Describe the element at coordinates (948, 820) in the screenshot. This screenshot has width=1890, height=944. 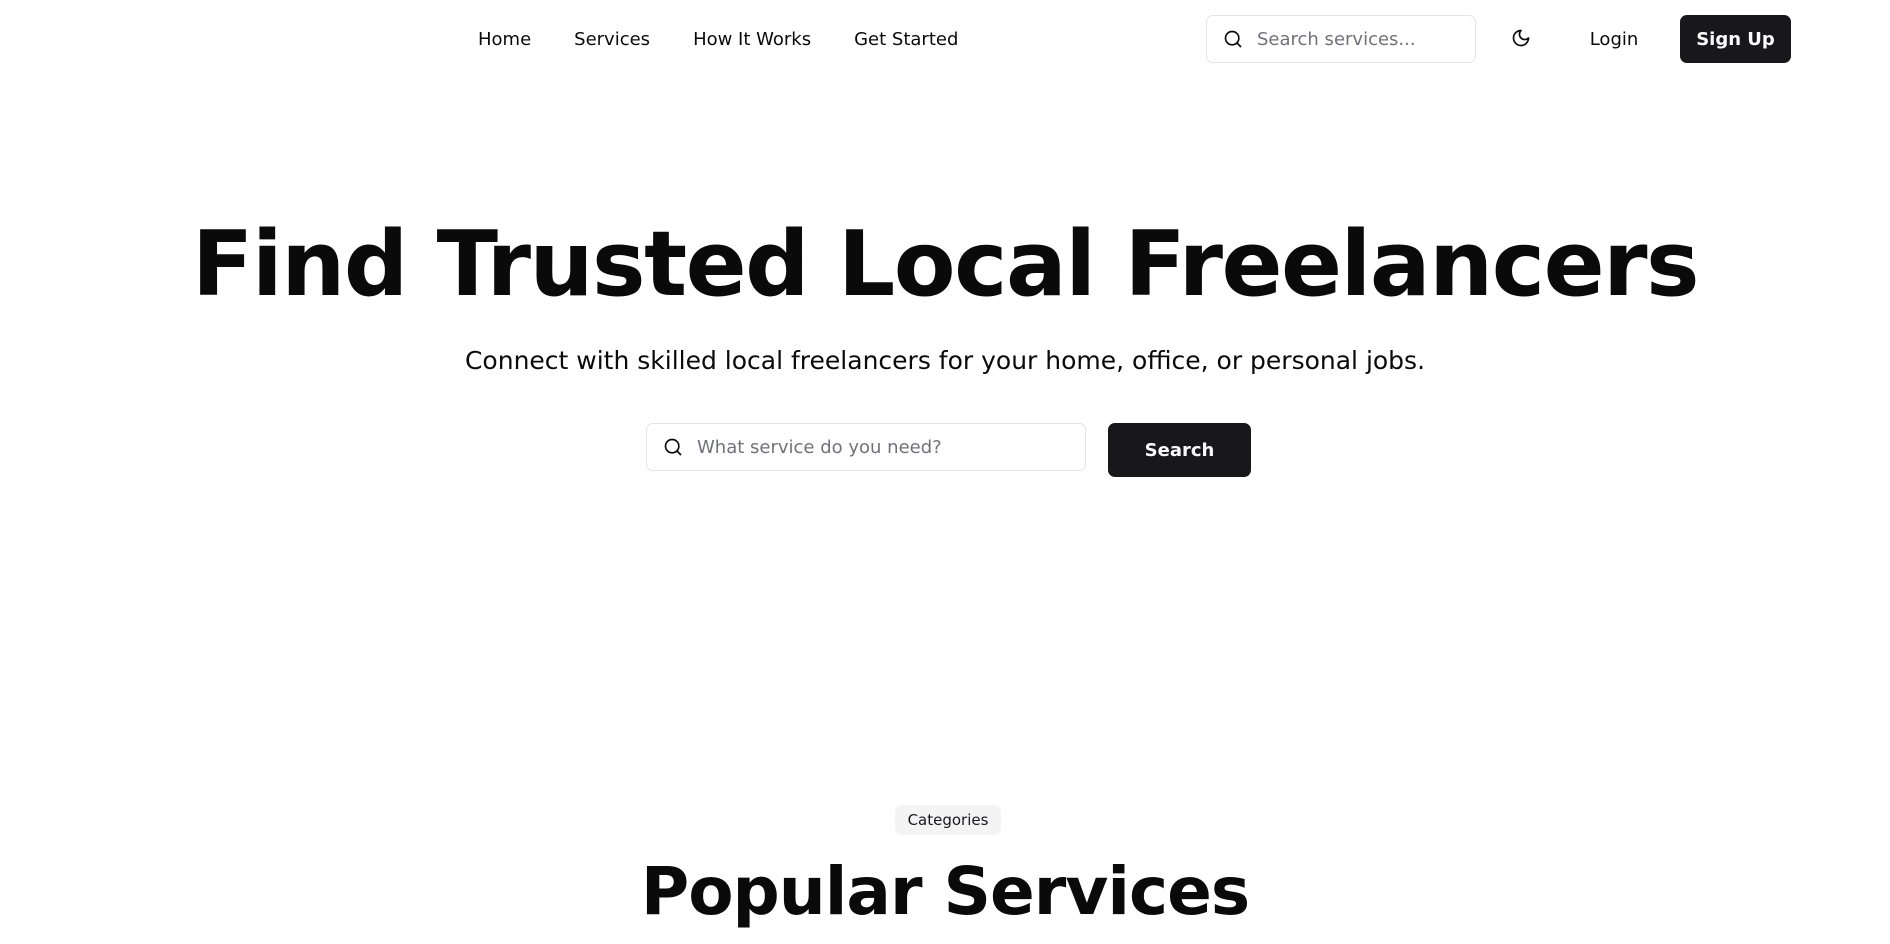
I see `categories-badge: Categories` at that location.